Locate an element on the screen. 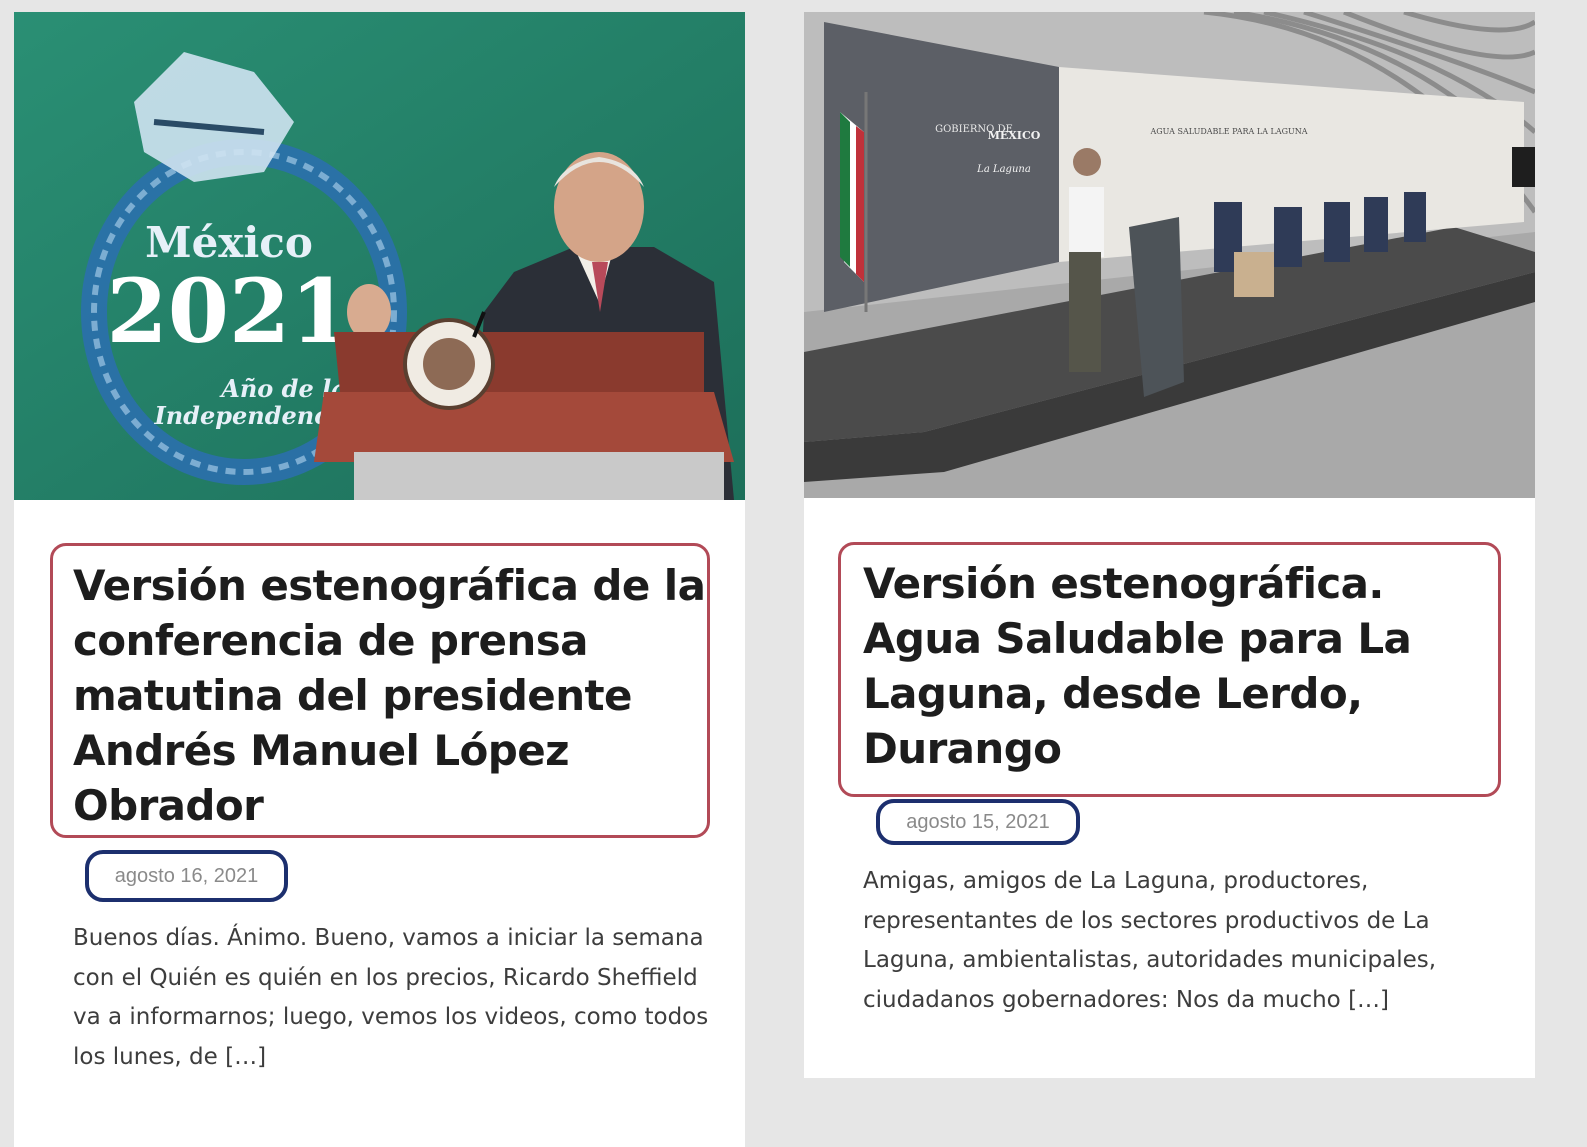 The height and width of the screenshot is (1147, 1587). image-text: 2021 is located at coordinates (229, 311).